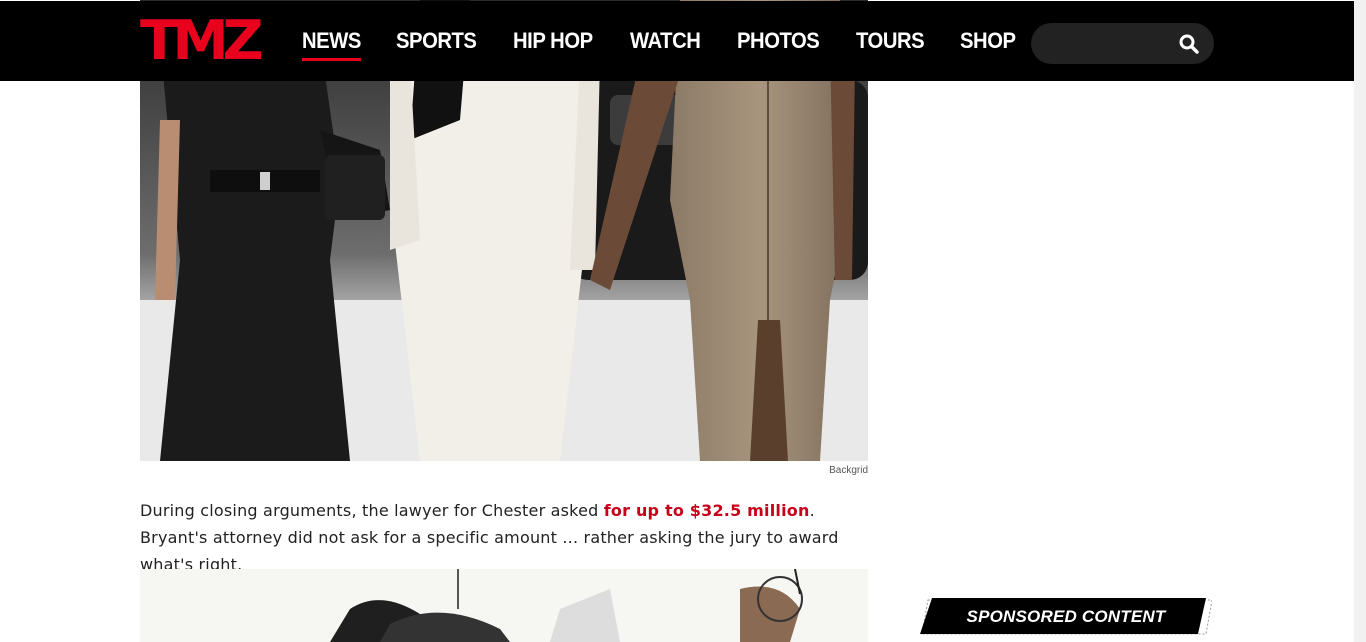 This screenshot has width=1366, height=642. Describe the element at coordinates (778, 41) in the screenshot. I see `nav-item-photos: PHOTOS` at that location.